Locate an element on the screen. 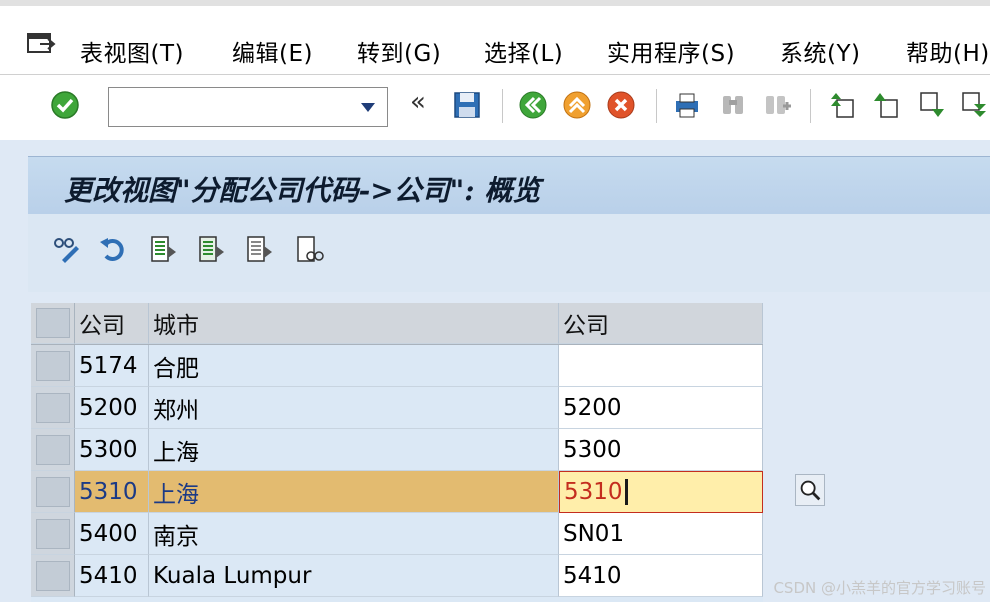  table-row: 5400 南京 SN01 is located at coordinates (397, 534).